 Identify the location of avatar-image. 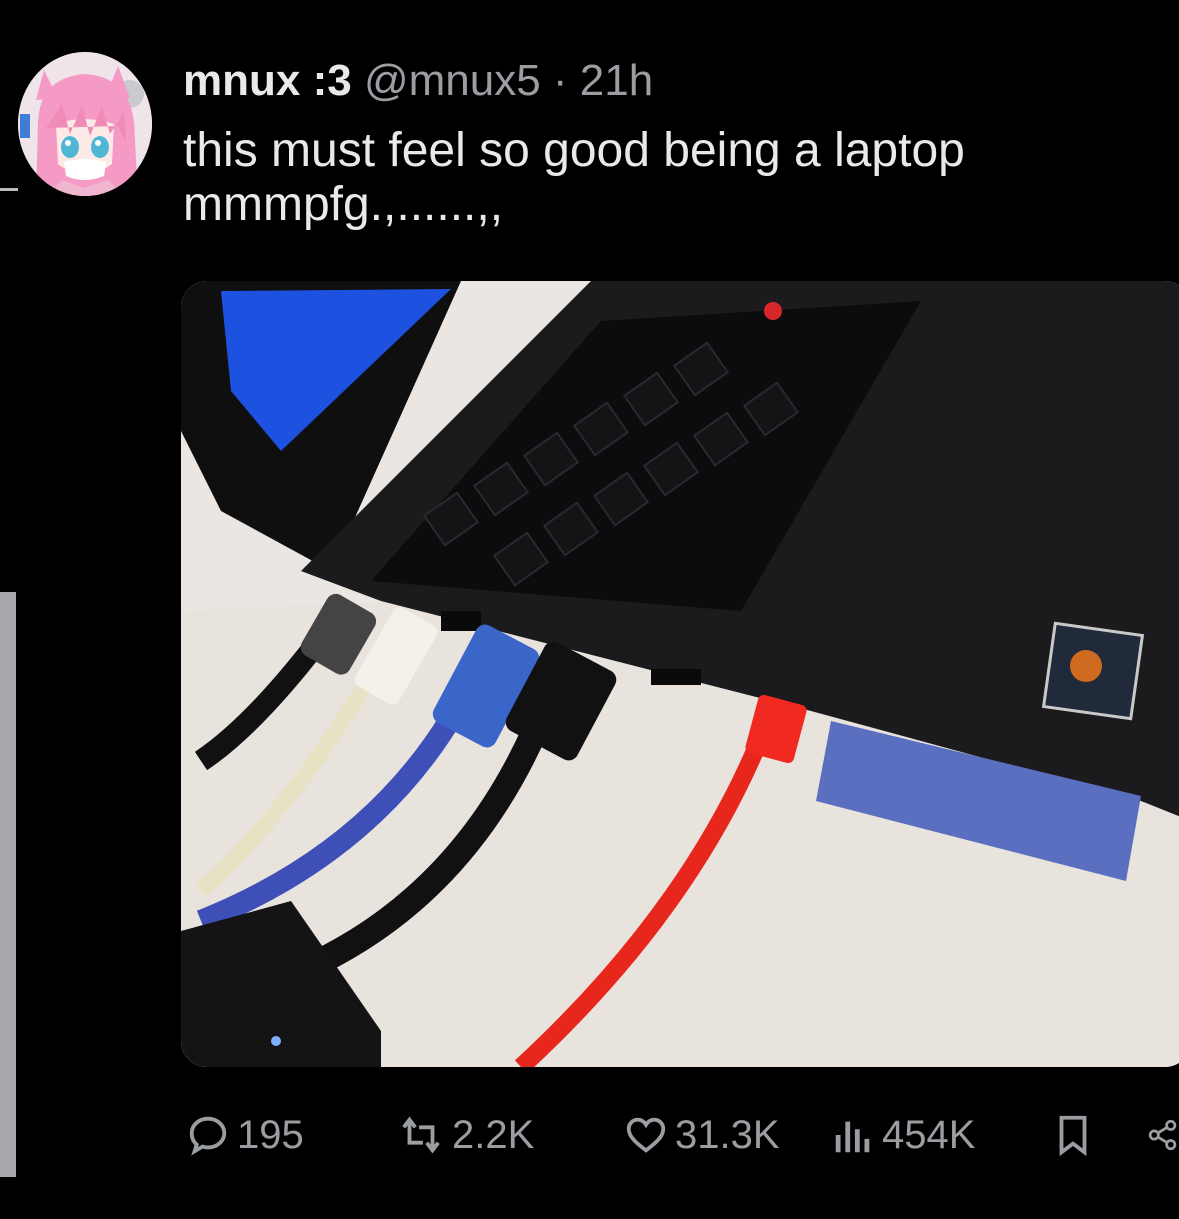
(85, 124).